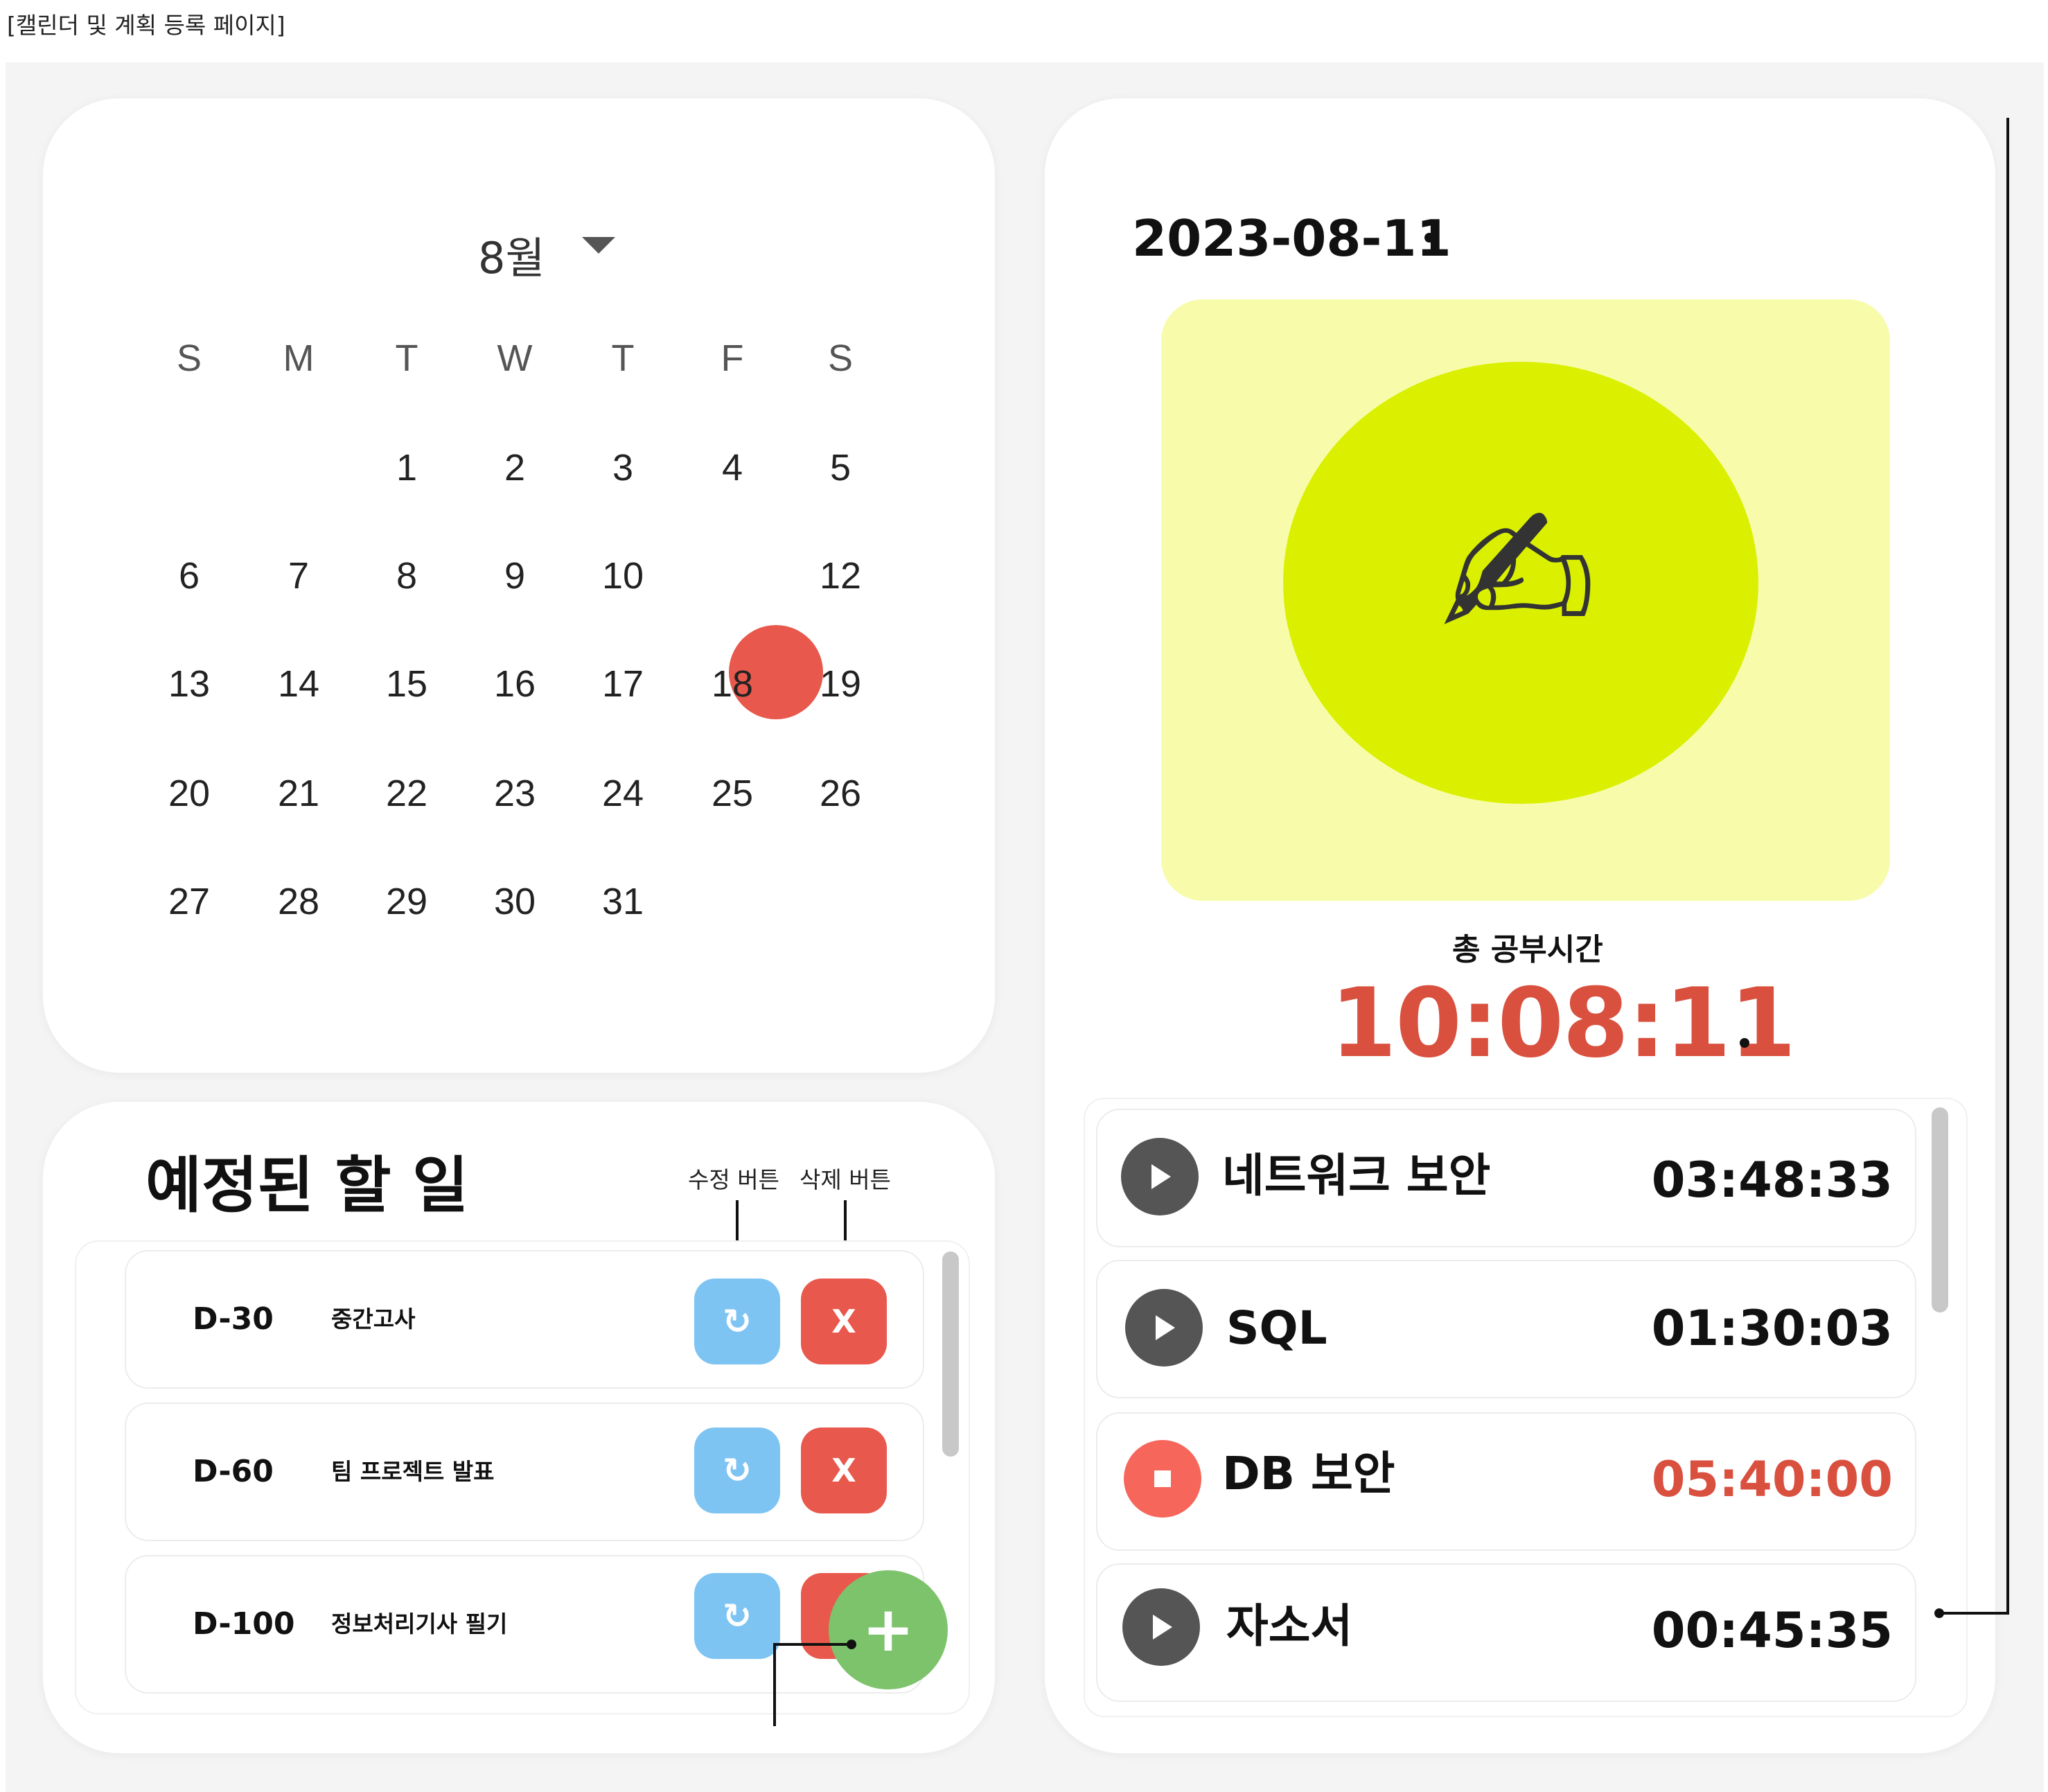  I want to click on calendar-day: 6, so click(189, 576).